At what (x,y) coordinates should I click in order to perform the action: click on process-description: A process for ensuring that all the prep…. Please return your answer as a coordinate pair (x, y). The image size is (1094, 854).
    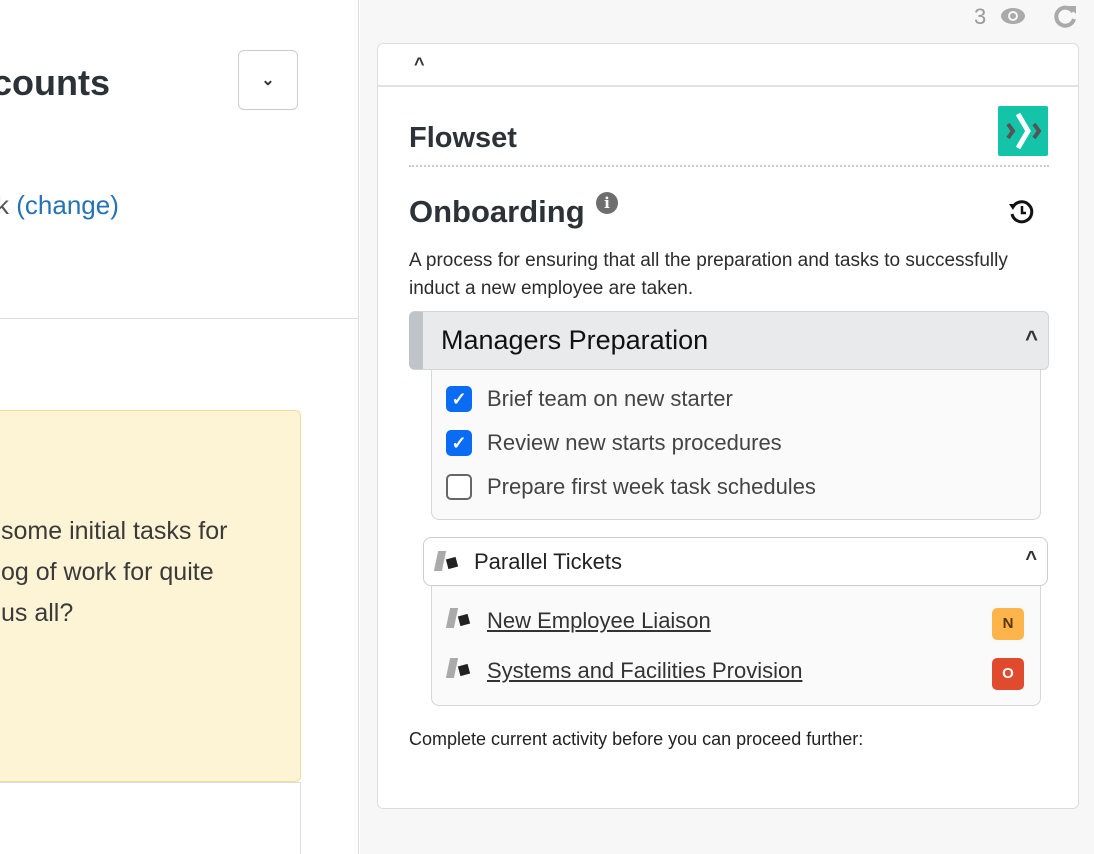
    Looking at the image, I should click on (708, 274).